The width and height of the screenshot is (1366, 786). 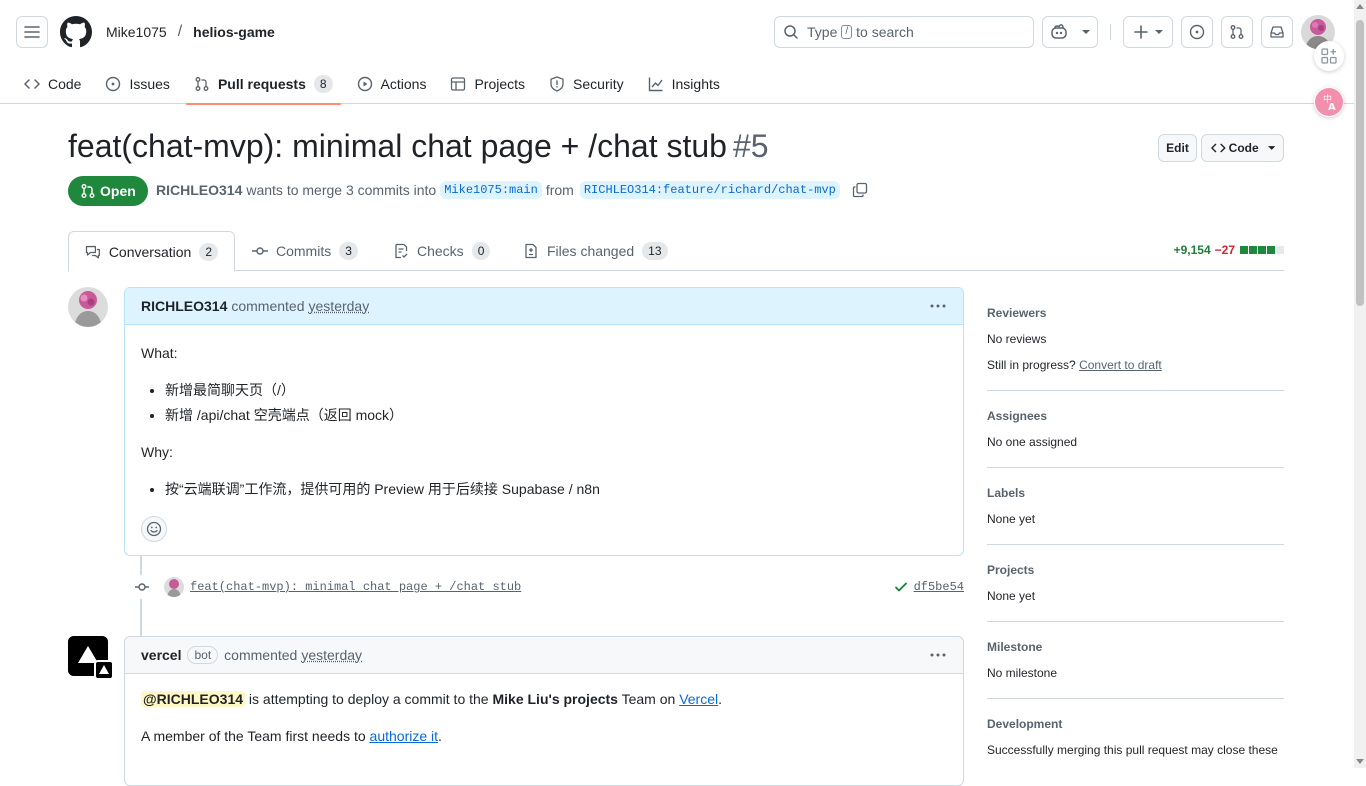 I want to click on pr-state-badge: Open, so click(x=108, y=191).